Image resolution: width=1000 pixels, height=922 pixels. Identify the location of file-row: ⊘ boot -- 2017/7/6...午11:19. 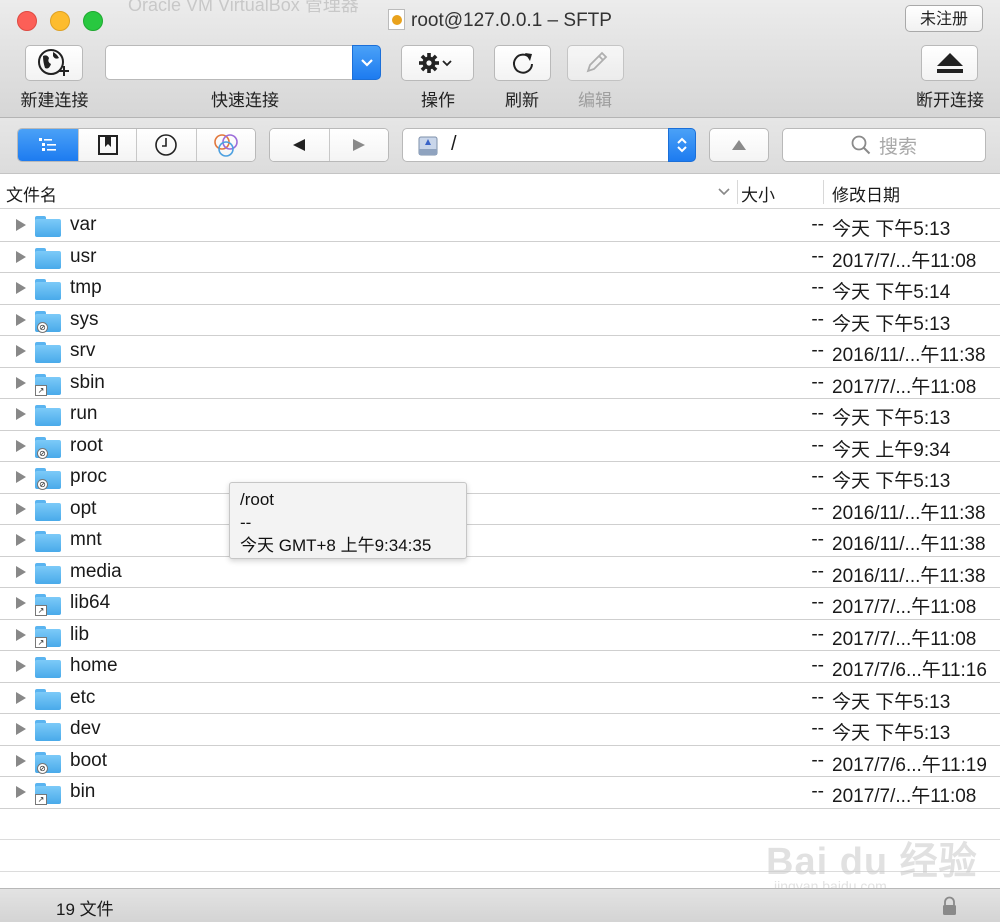
(500, 761).